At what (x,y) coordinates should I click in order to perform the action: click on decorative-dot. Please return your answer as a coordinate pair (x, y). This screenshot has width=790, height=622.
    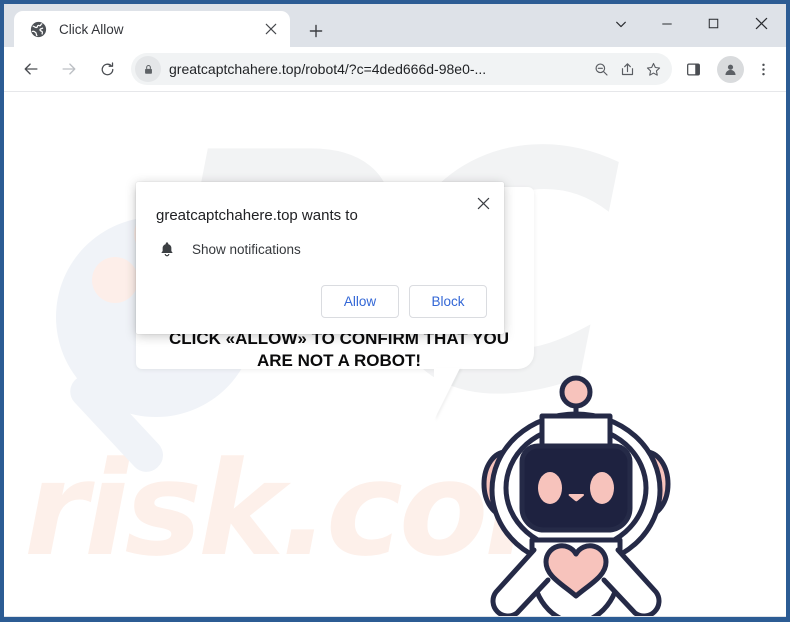
    Looking at the image, I should click on (115, 280).